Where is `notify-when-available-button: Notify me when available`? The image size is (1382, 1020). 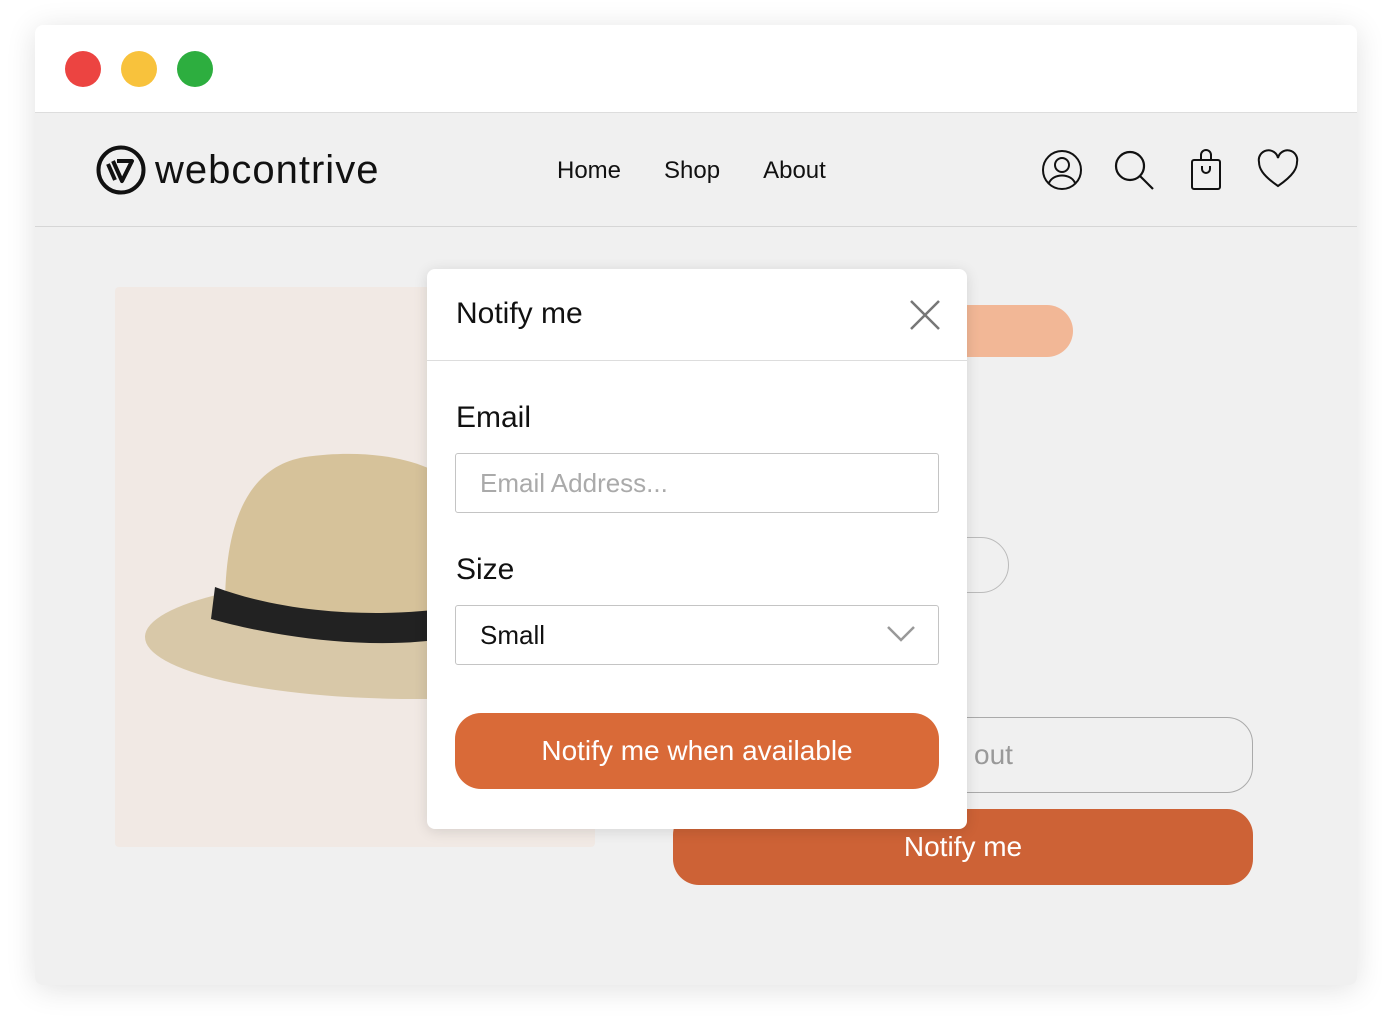 notify-when-available-button: Notify me when available is located at coordinates (697, 751).